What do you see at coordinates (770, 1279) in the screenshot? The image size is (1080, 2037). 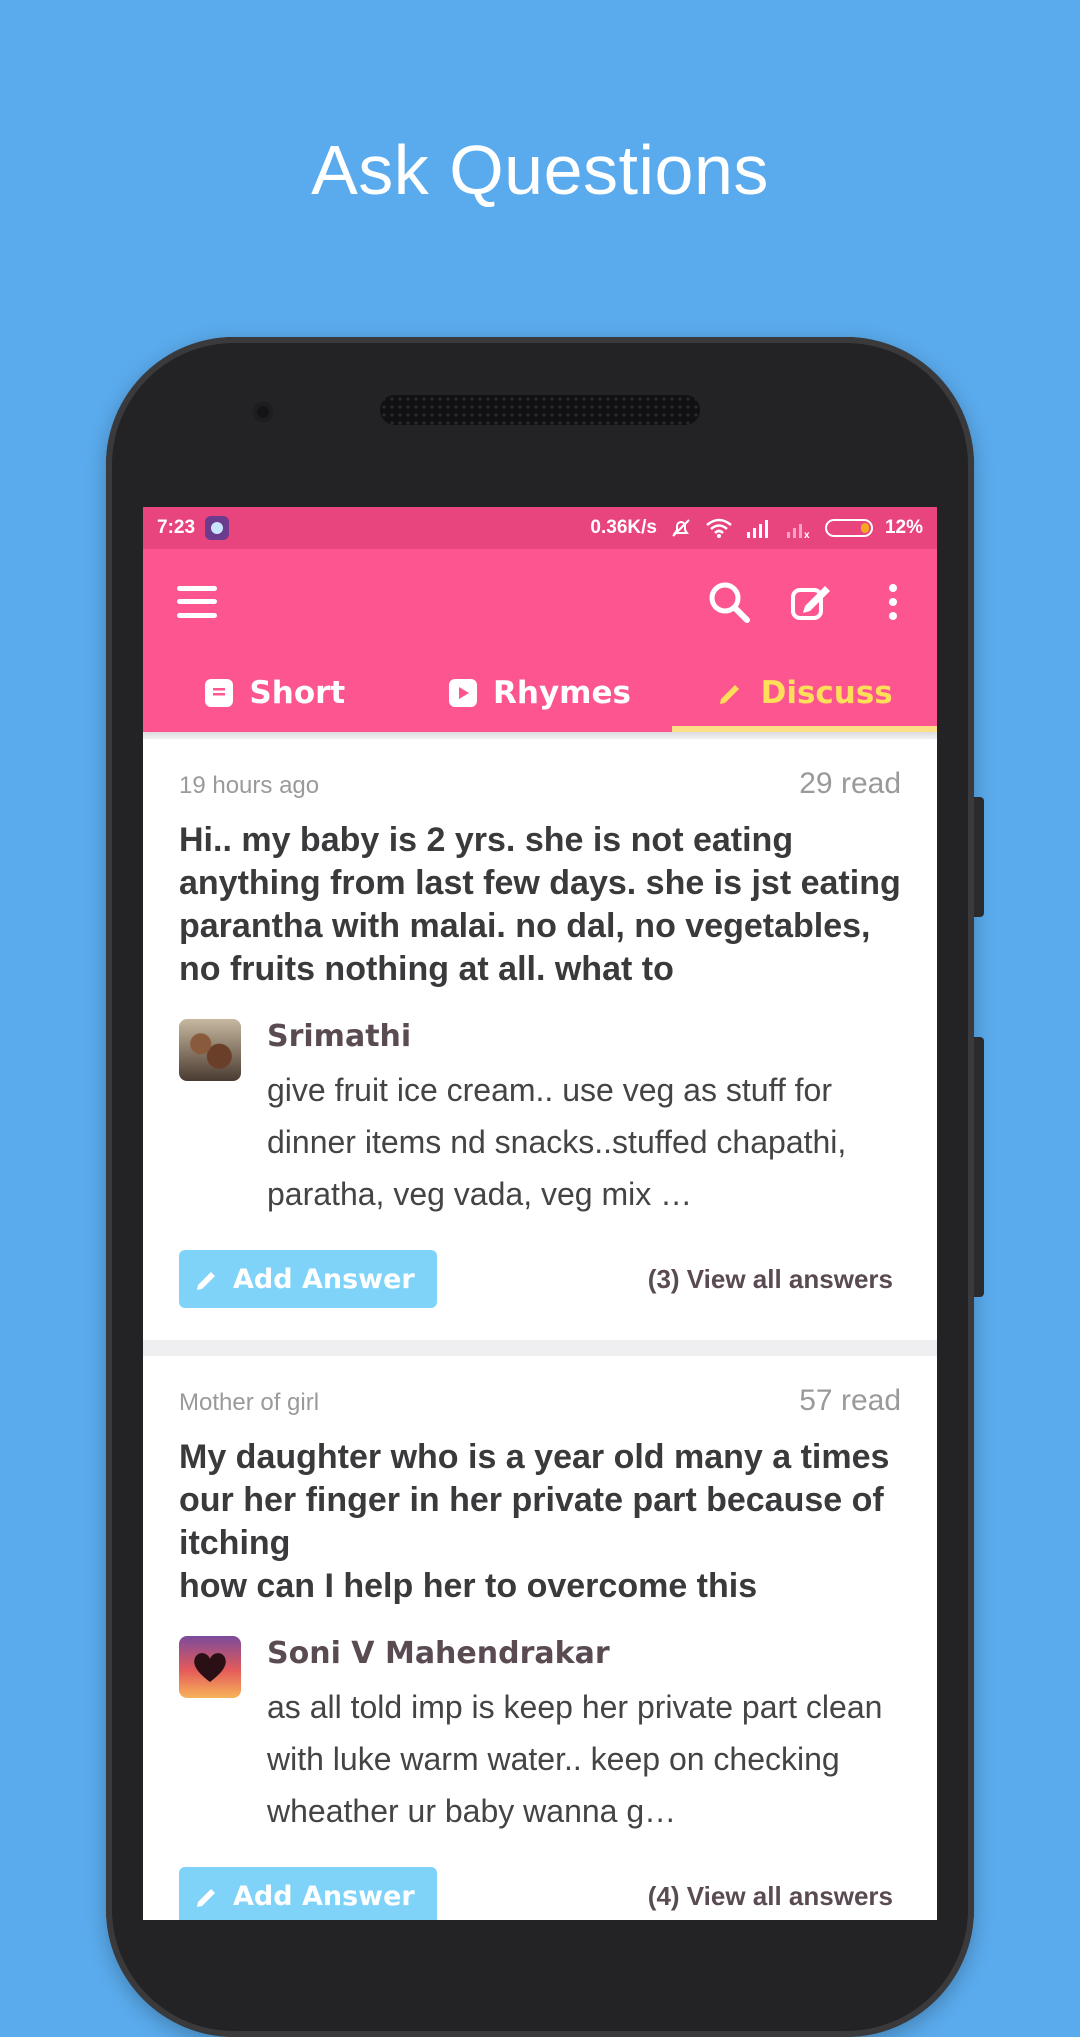 I see `view-all-answers-link: (3) View all answers` at bounding box center [770, 1279].